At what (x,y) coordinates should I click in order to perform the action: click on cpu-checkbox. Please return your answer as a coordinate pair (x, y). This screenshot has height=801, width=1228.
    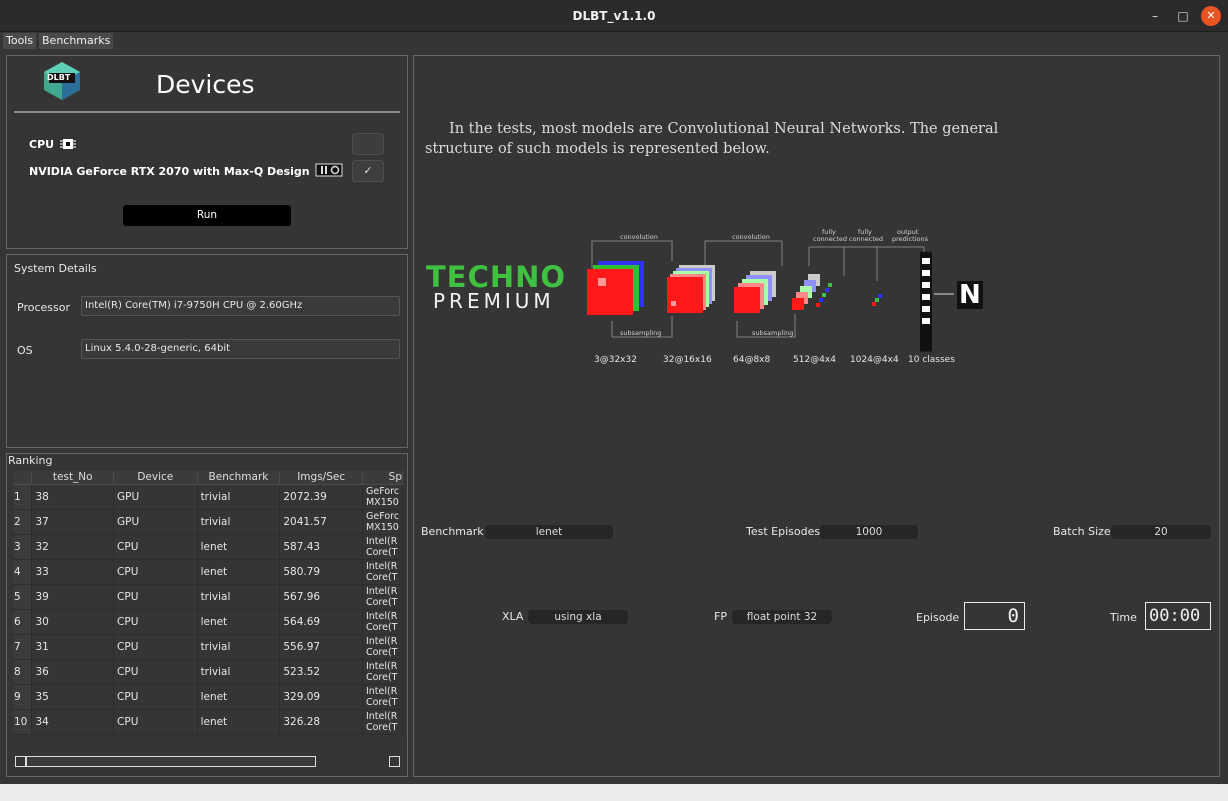
    Looking at the image, I should click on (368, 144).